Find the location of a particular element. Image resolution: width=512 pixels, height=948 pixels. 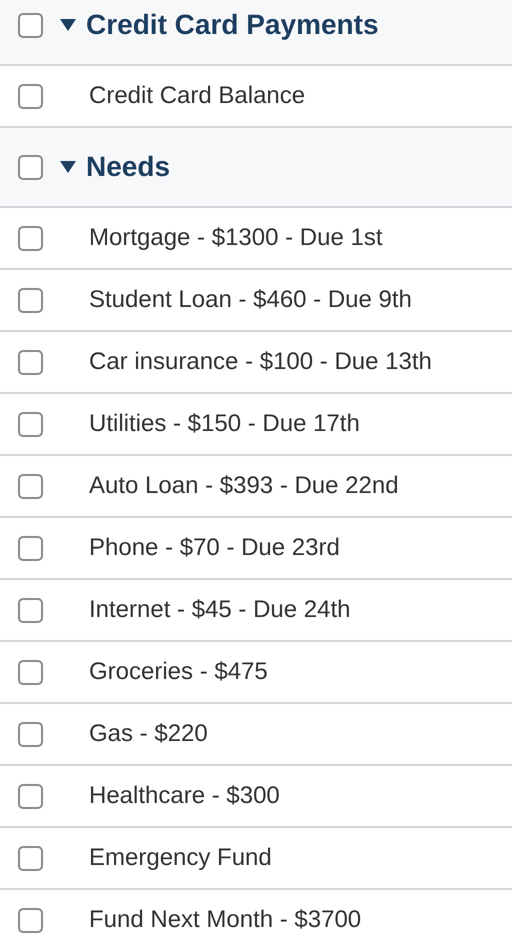

item-label: Student Loan - $460 - Due 9th is located at coordinates (250, 300).